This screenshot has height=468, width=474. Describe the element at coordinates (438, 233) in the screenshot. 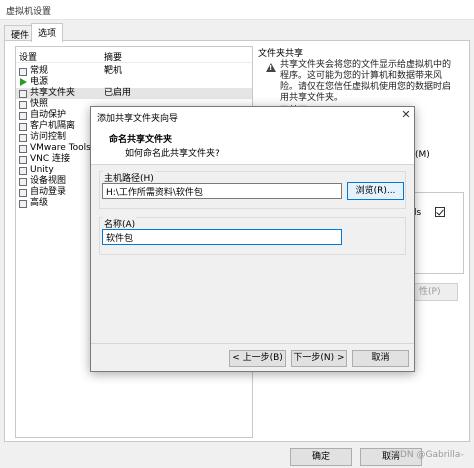

I see `folders-list: ls` at that location.